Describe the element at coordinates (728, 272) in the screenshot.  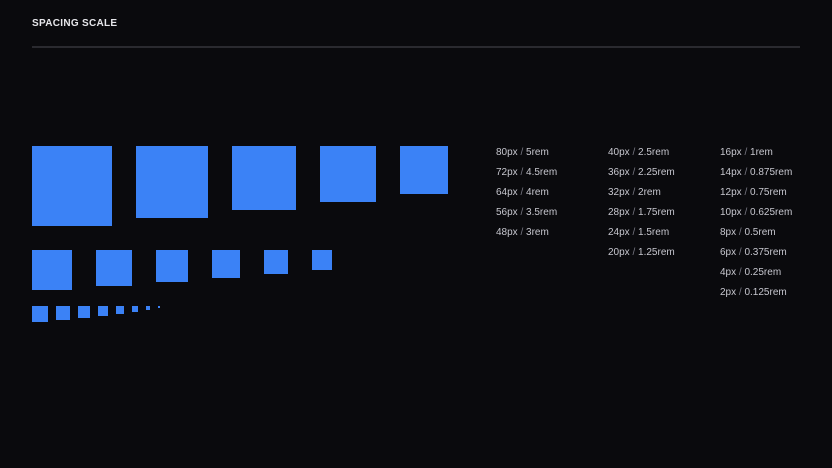
I see `legend-px-value: 4px` at that location.